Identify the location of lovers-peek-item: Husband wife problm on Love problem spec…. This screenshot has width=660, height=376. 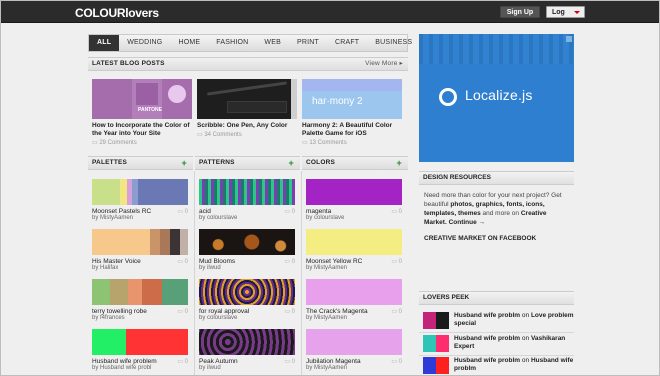
(498, 322).